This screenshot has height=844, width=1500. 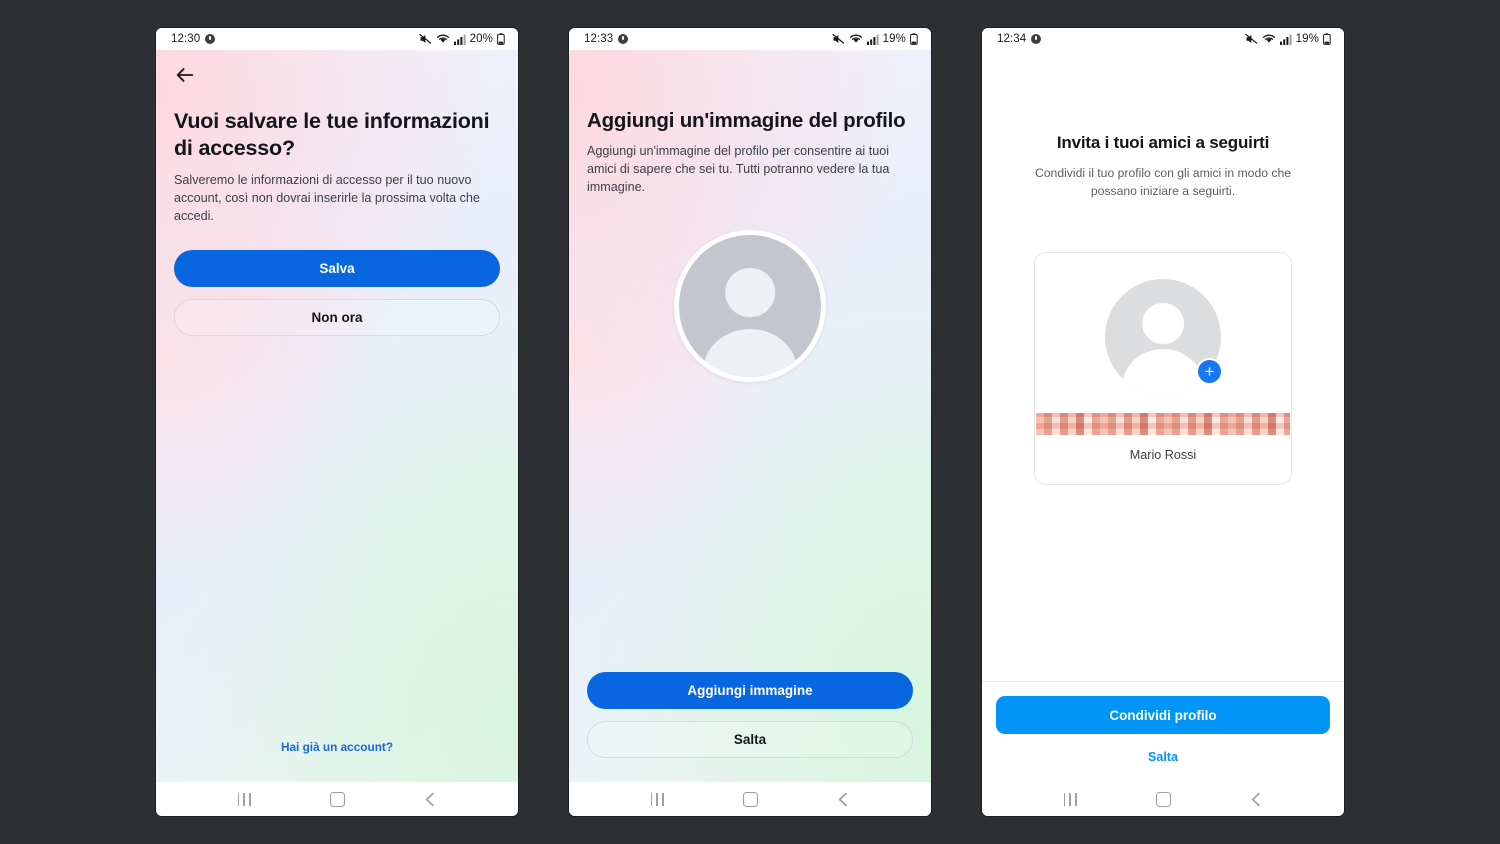 I want to click on status-bar-left: 12:33, so click(x=606, y=39).